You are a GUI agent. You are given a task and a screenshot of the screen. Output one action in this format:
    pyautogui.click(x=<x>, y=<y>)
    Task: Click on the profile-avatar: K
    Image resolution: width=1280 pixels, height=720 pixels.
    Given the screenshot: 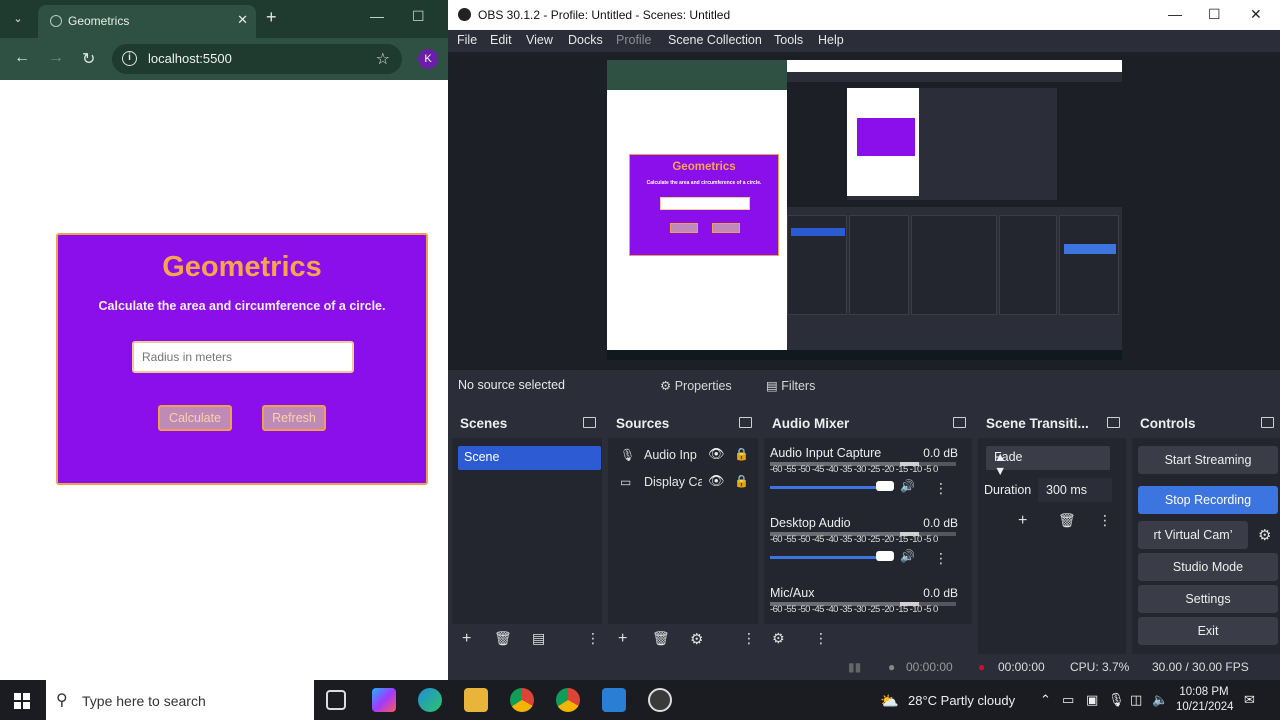 What is the action you would take?
    pyautogui.click(x=428, y=59)
    